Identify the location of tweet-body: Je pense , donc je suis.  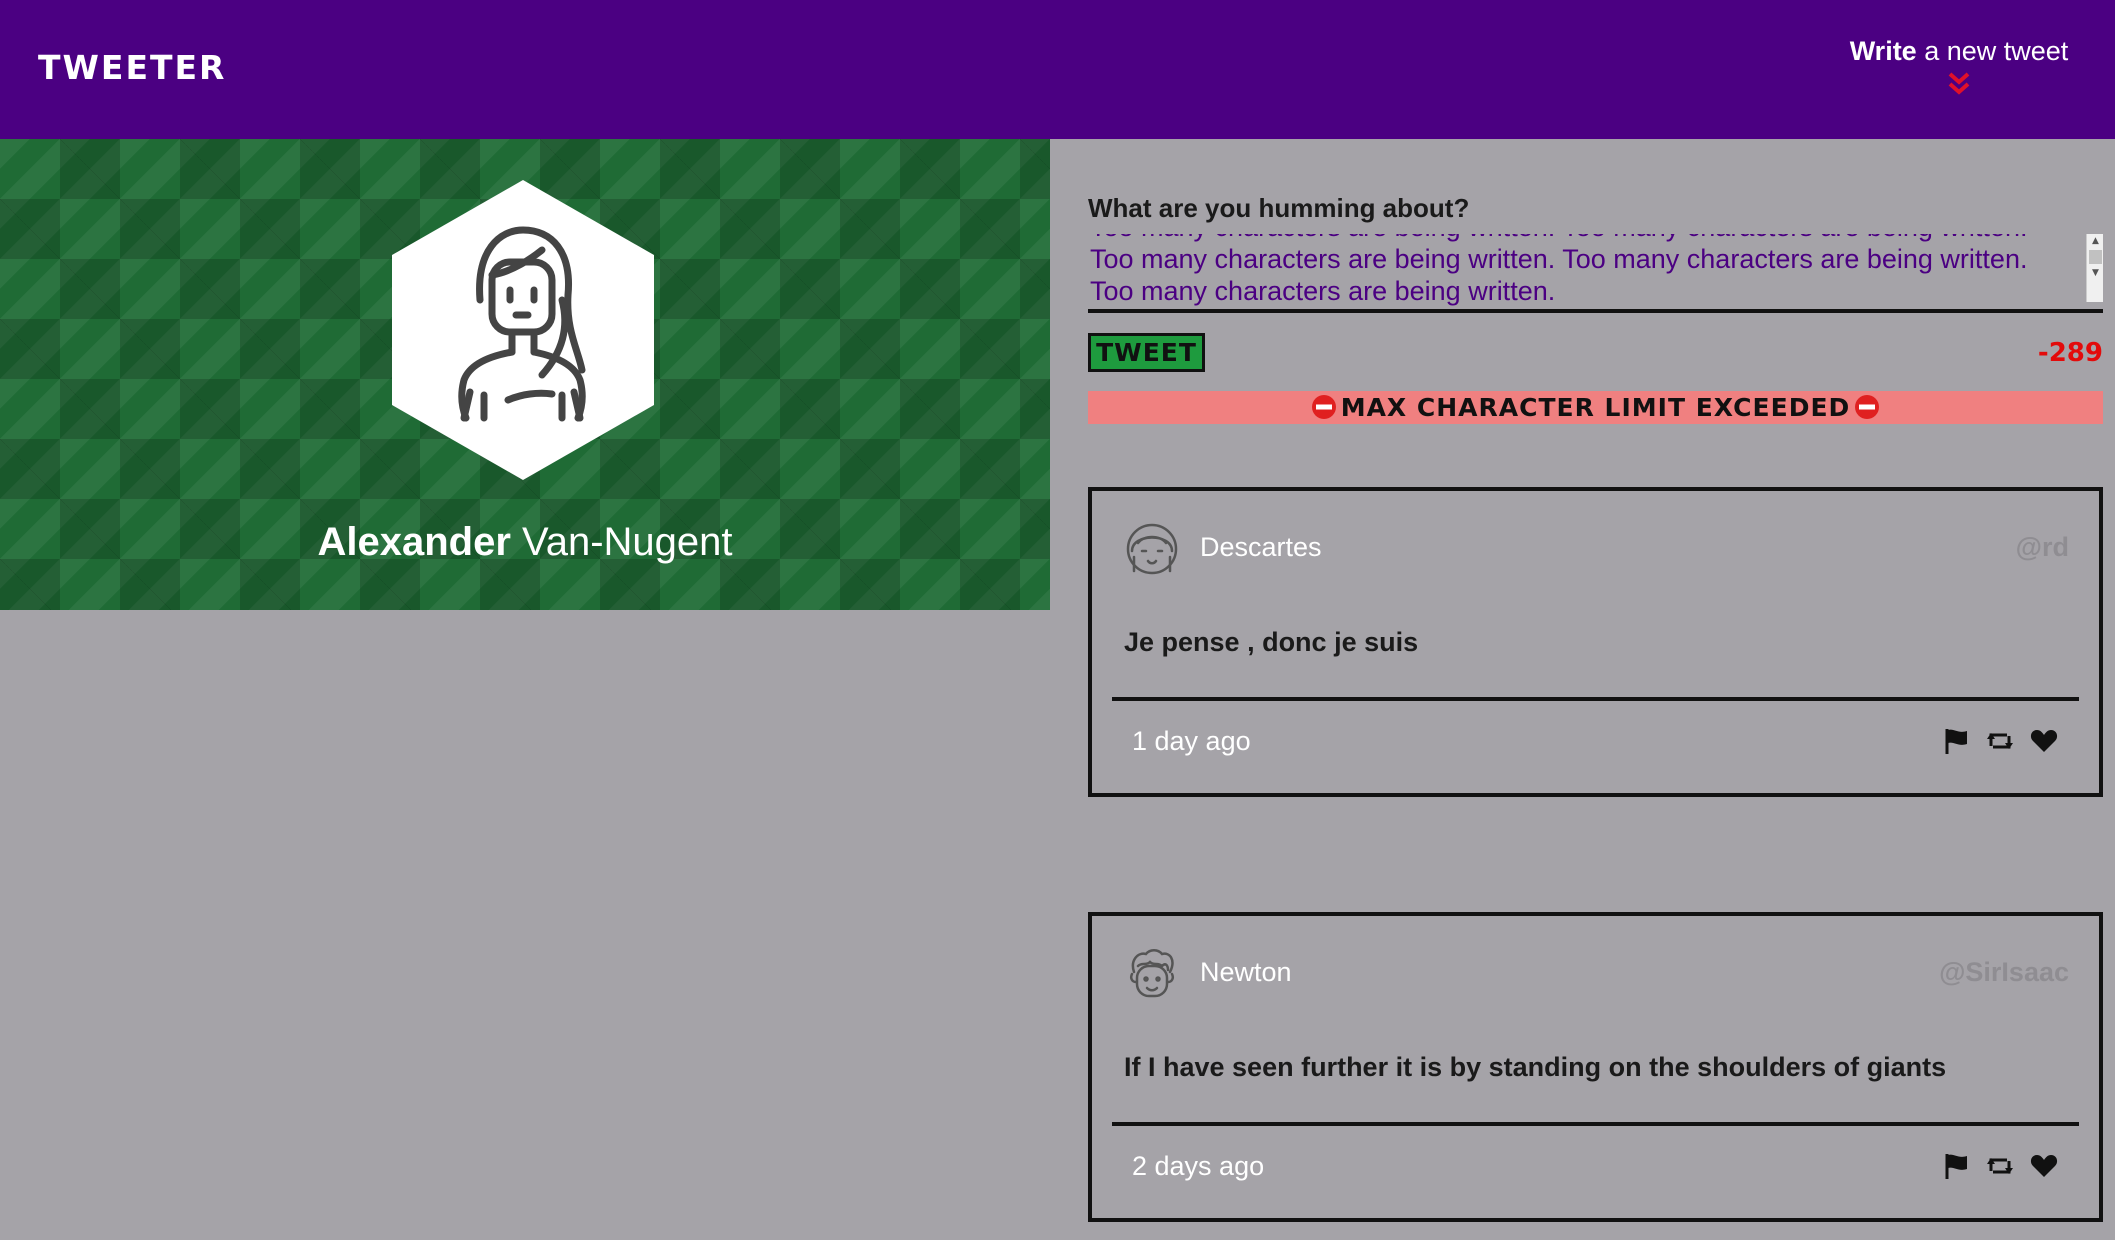
(1271, 642).